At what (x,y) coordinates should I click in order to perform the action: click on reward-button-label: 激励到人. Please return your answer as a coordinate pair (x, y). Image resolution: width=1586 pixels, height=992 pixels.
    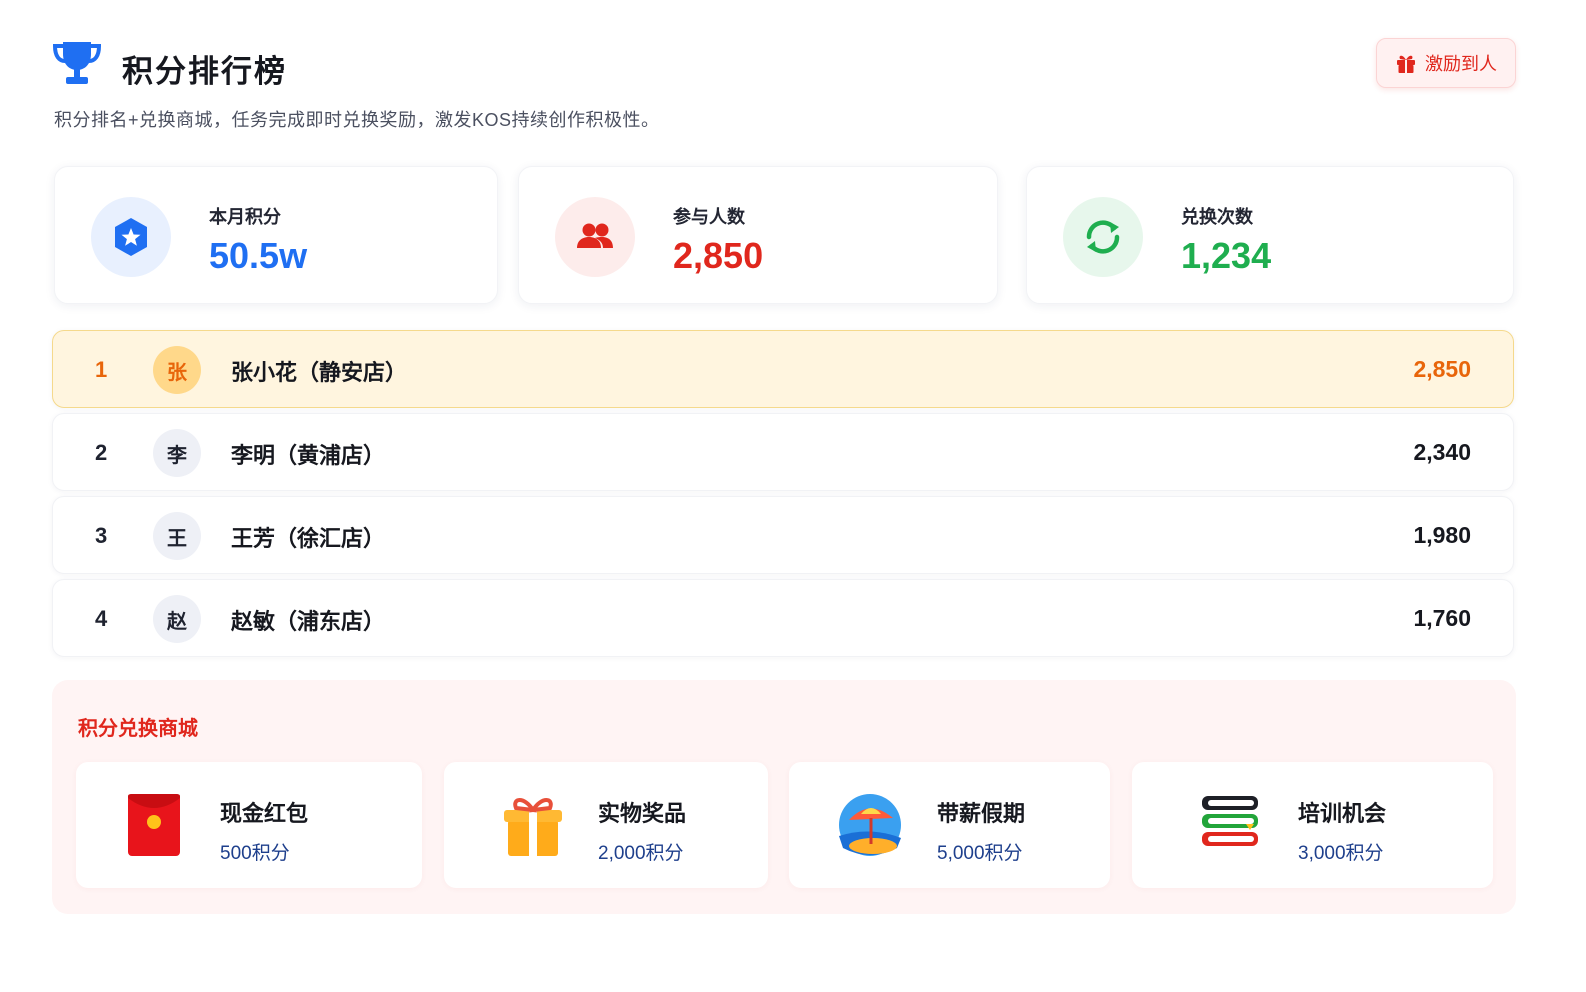
    Looking at the image, I should click on (1461, 64).